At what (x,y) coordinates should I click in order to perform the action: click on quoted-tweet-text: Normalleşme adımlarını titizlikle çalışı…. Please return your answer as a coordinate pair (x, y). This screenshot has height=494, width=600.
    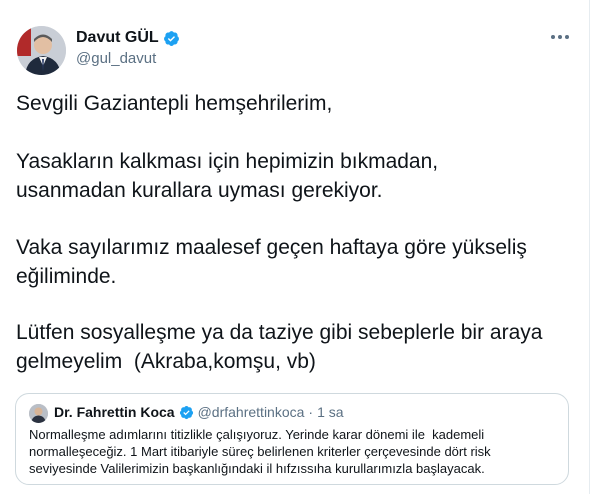
    Looking at the image, I should click on (294, 451).